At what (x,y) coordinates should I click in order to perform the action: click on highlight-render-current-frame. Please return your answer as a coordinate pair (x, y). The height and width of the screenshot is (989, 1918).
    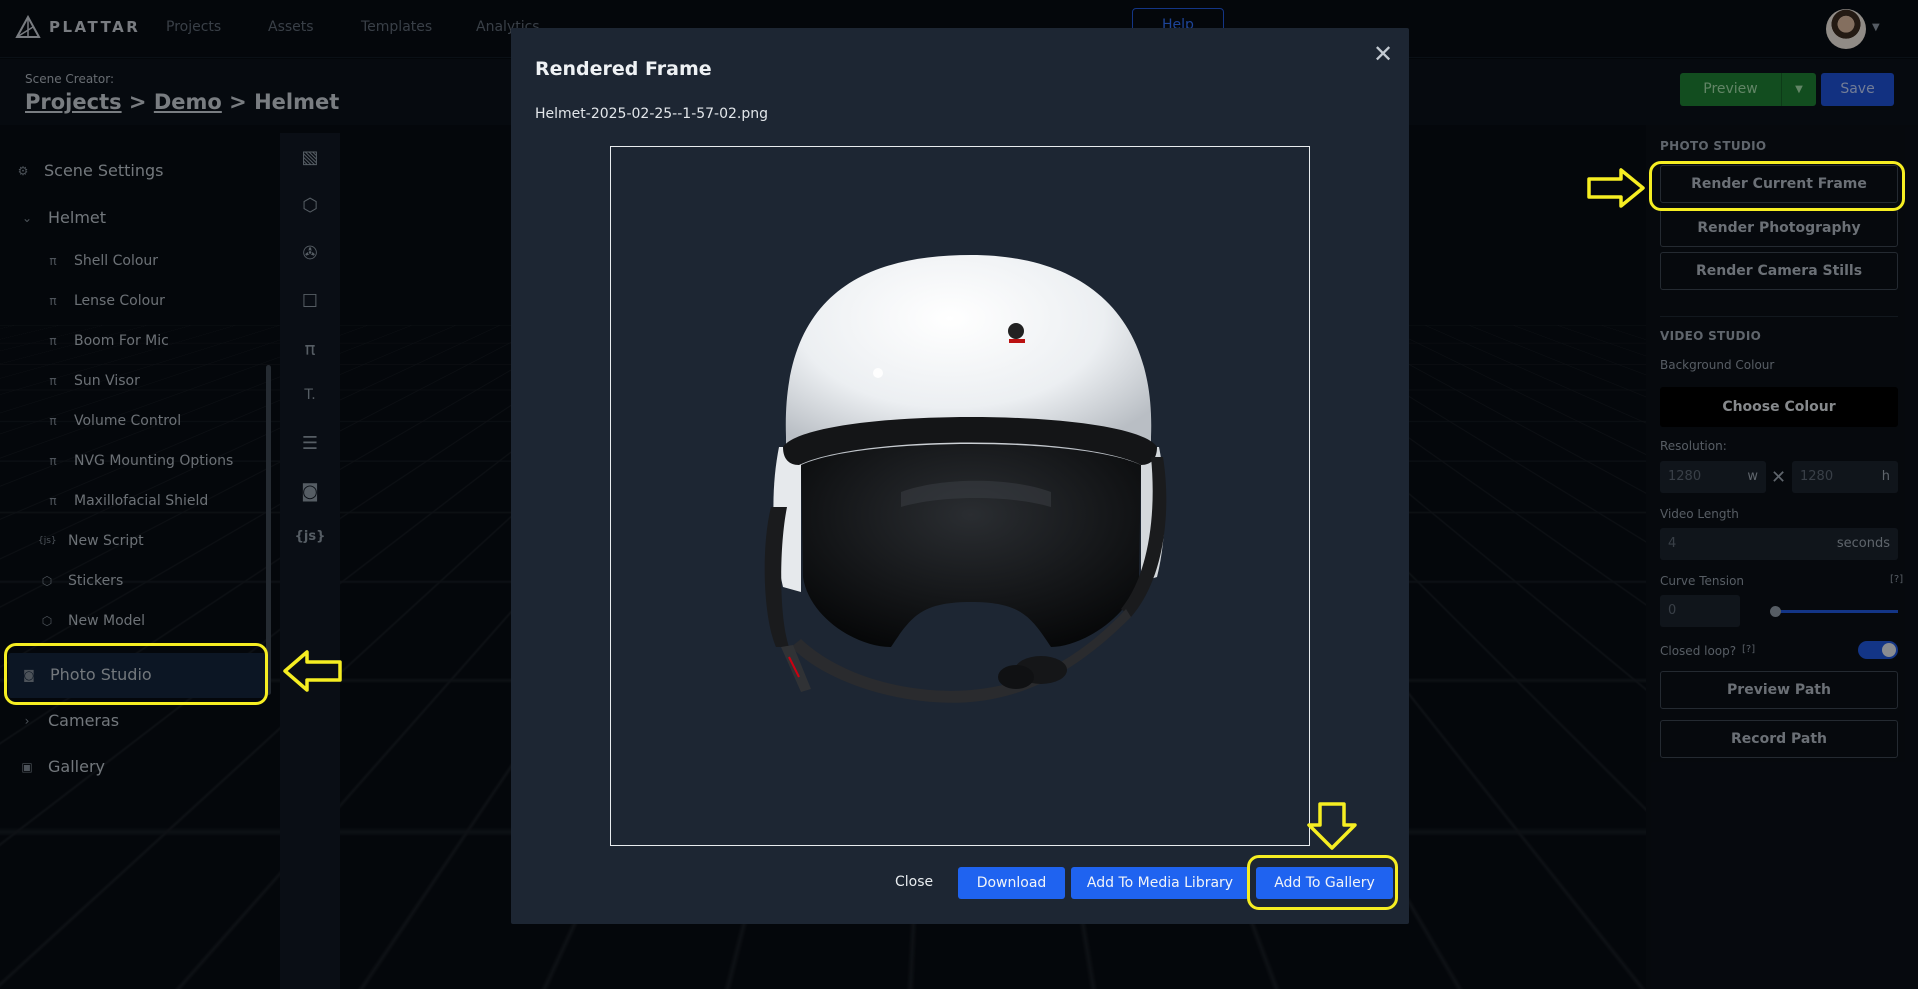
    Looking at the image, I should click on (1777, 186).